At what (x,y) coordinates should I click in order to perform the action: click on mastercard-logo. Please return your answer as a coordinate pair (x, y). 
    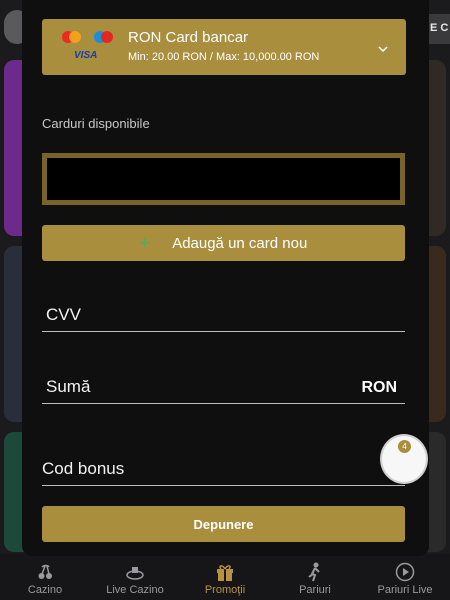
    Looking at the image, I should click on (72, 38).